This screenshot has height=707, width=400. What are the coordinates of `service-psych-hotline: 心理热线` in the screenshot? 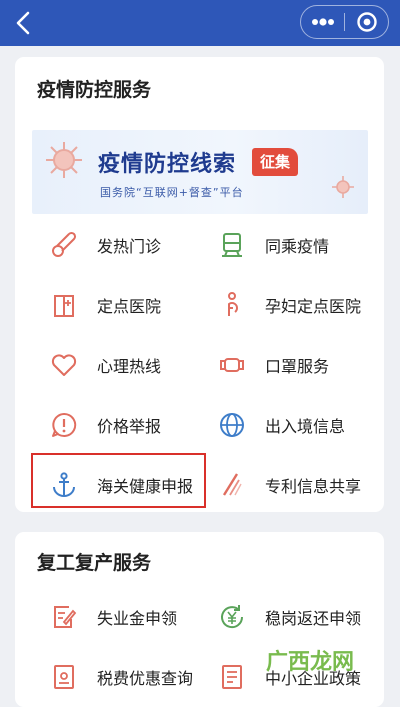 It's located at (120, 365).